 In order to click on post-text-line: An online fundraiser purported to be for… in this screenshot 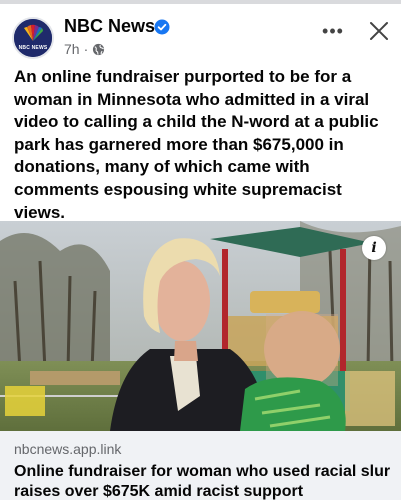, I will do `click(183, 76)`.